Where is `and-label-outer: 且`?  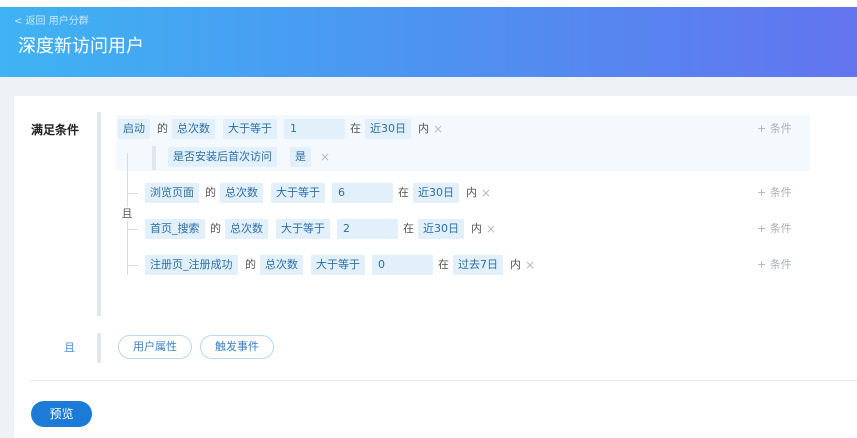
and-label-outer: 且 is located at coordinates (69, 347).